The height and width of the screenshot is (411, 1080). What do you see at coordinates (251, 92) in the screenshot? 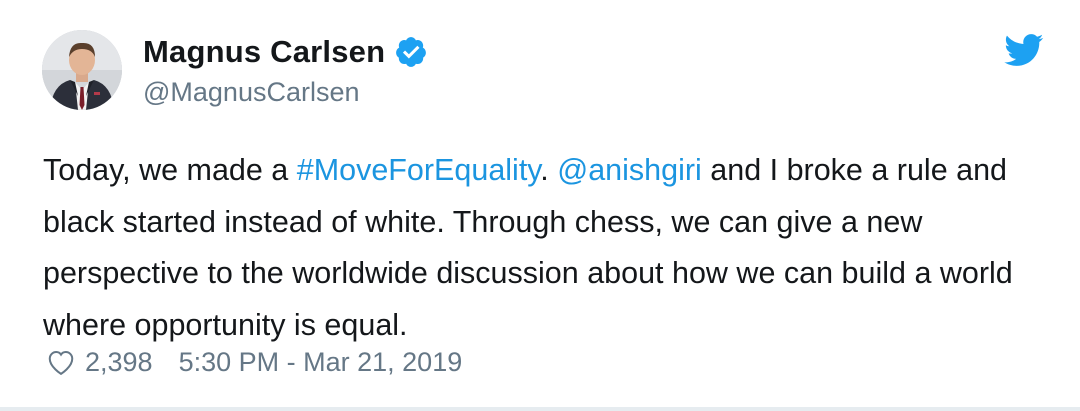
I see `author-handle: @MagnusCarlsen` at bounding box center [251, 92].